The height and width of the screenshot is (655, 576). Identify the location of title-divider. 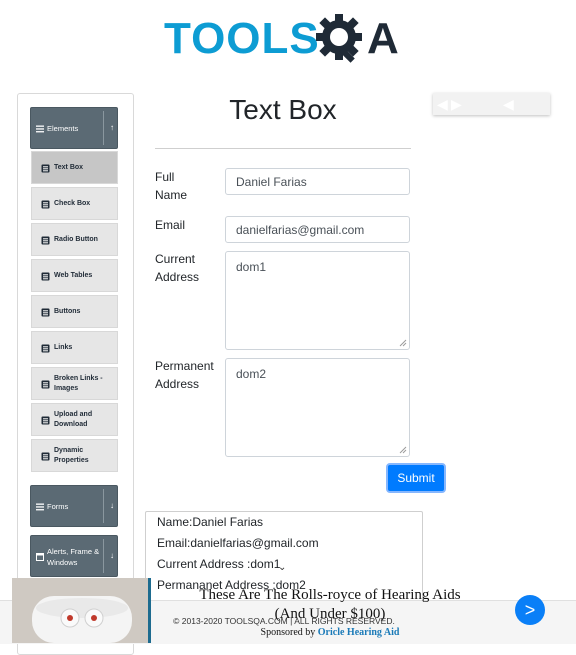
(283, 148).